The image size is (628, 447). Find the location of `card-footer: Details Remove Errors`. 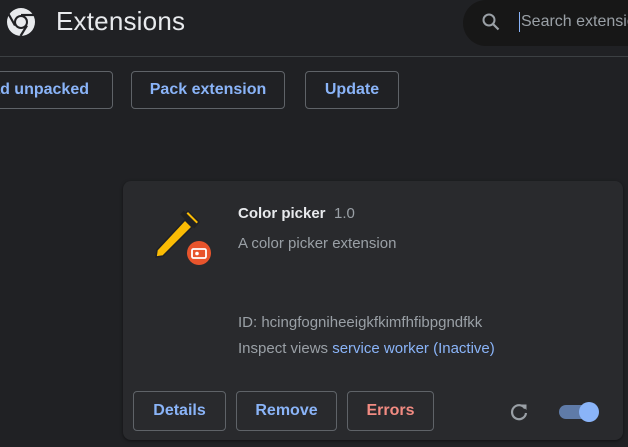

card-footer: Details Remove Errors is located at coordinates (373, 410).